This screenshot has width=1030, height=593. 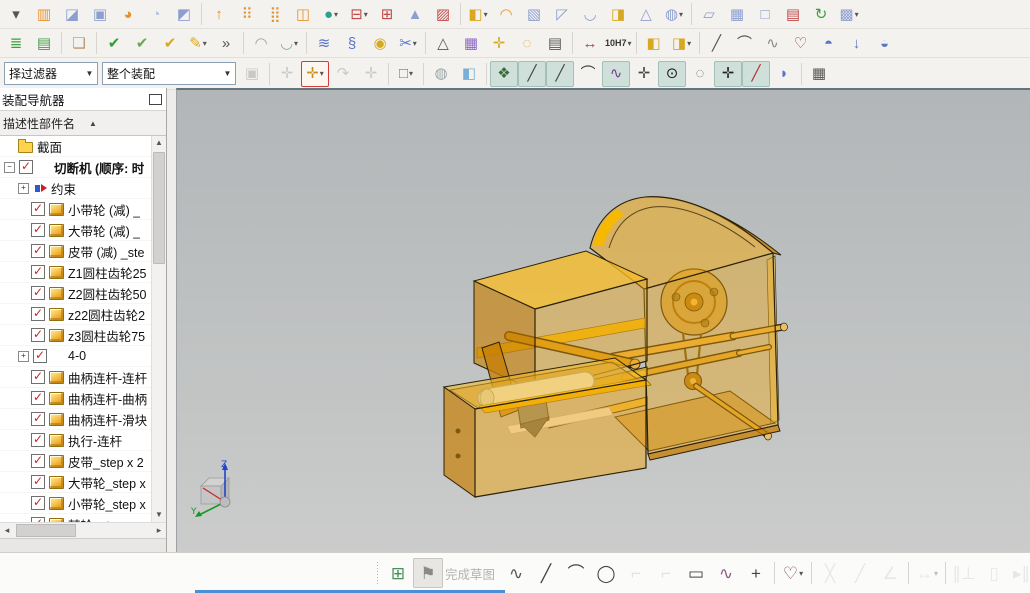 What do you see at coordinates (170, 43) in the screenshot?
I see `check-body-icon: ✔` at bounding box center [170, 43].